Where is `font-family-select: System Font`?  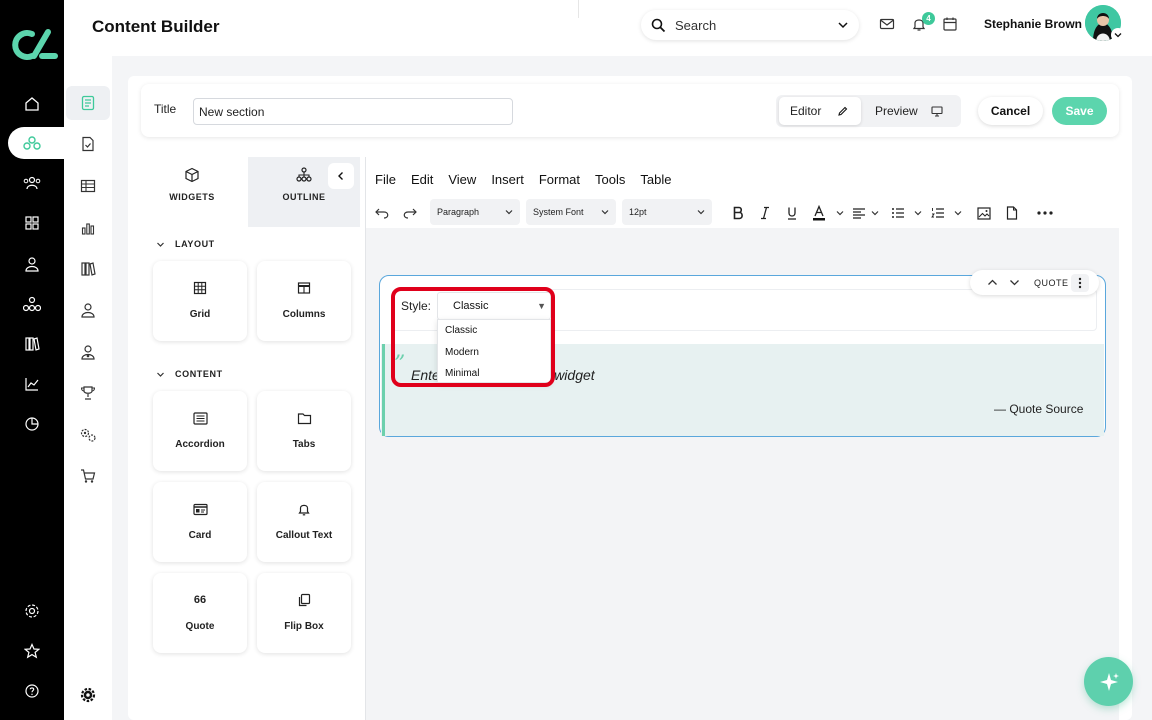 font-family-select: System Font is located at coordinates (571, 212).